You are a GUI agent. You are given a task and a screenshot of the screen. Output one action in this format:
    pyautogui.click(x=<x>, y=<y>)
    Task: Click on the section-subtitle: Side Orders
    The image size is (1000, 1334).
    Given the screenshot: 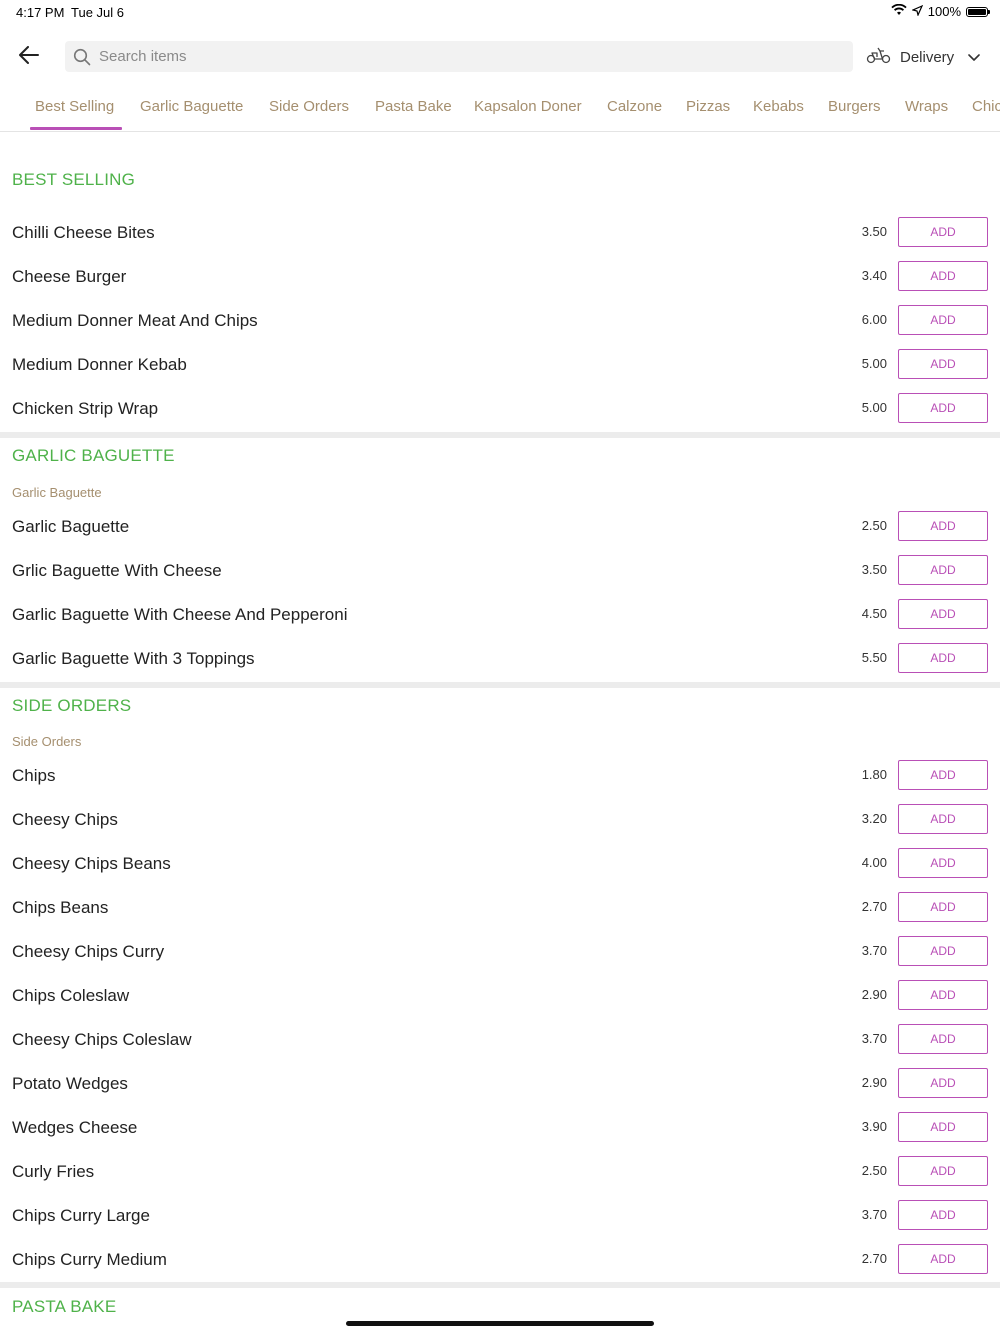 What is the action you would take?
    pyautogui.click(x=47, y=741)
    